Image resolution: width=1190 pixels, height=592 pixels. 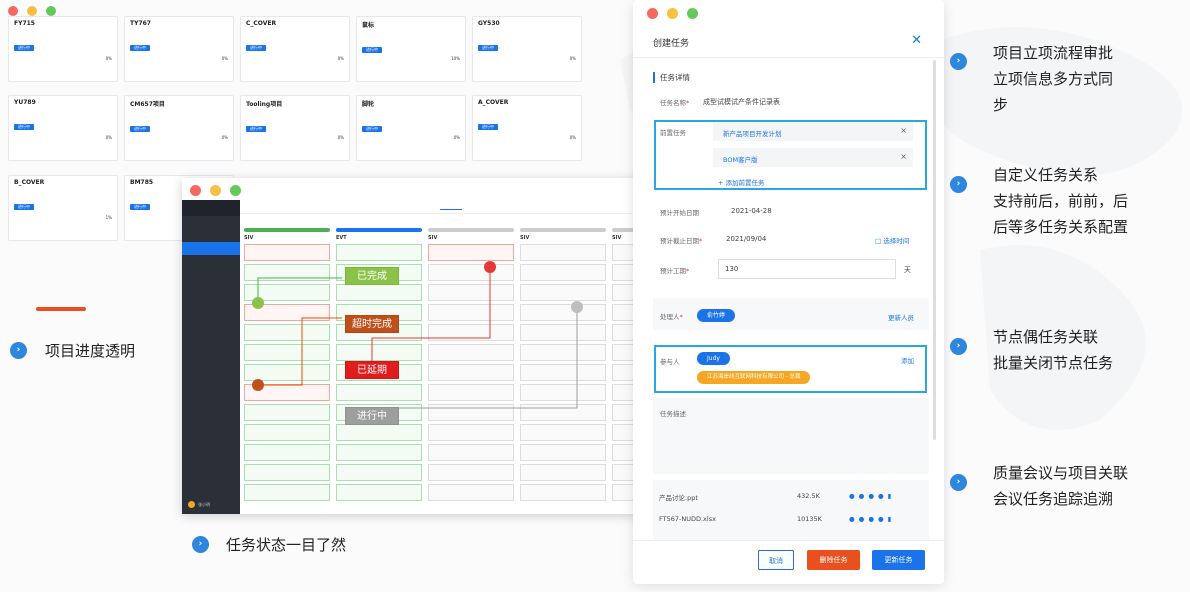 What do you see at coordinates (807, 269) in the screenshot?
I see `duration-input: 130` at bounding box center [807, 269].